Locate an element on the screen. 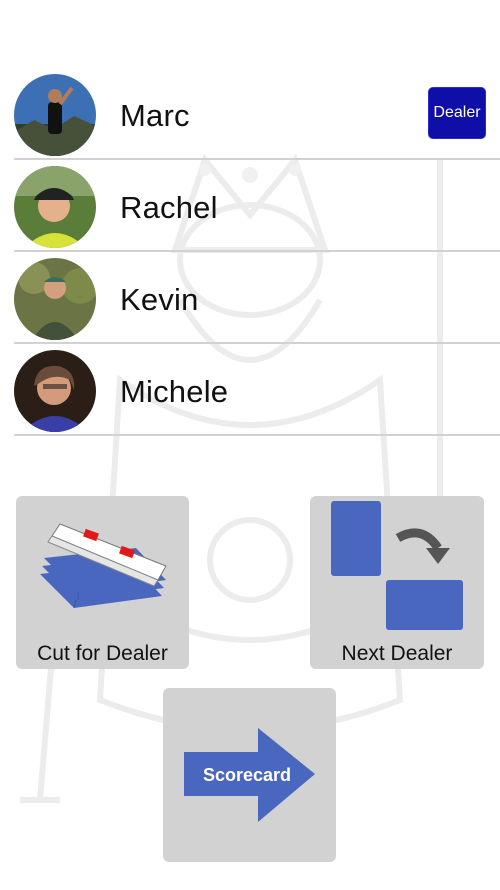 This screenshot has width=500, height=890. next-dealer-label: Next Dealer is located at coordinates (397, 653).